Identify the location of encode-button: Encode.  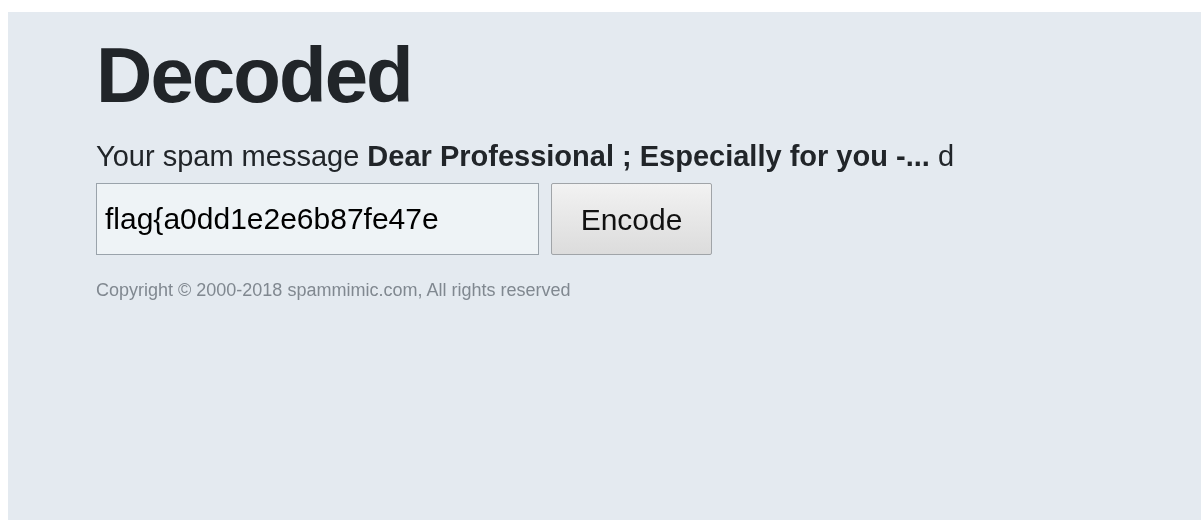
(631, 219).